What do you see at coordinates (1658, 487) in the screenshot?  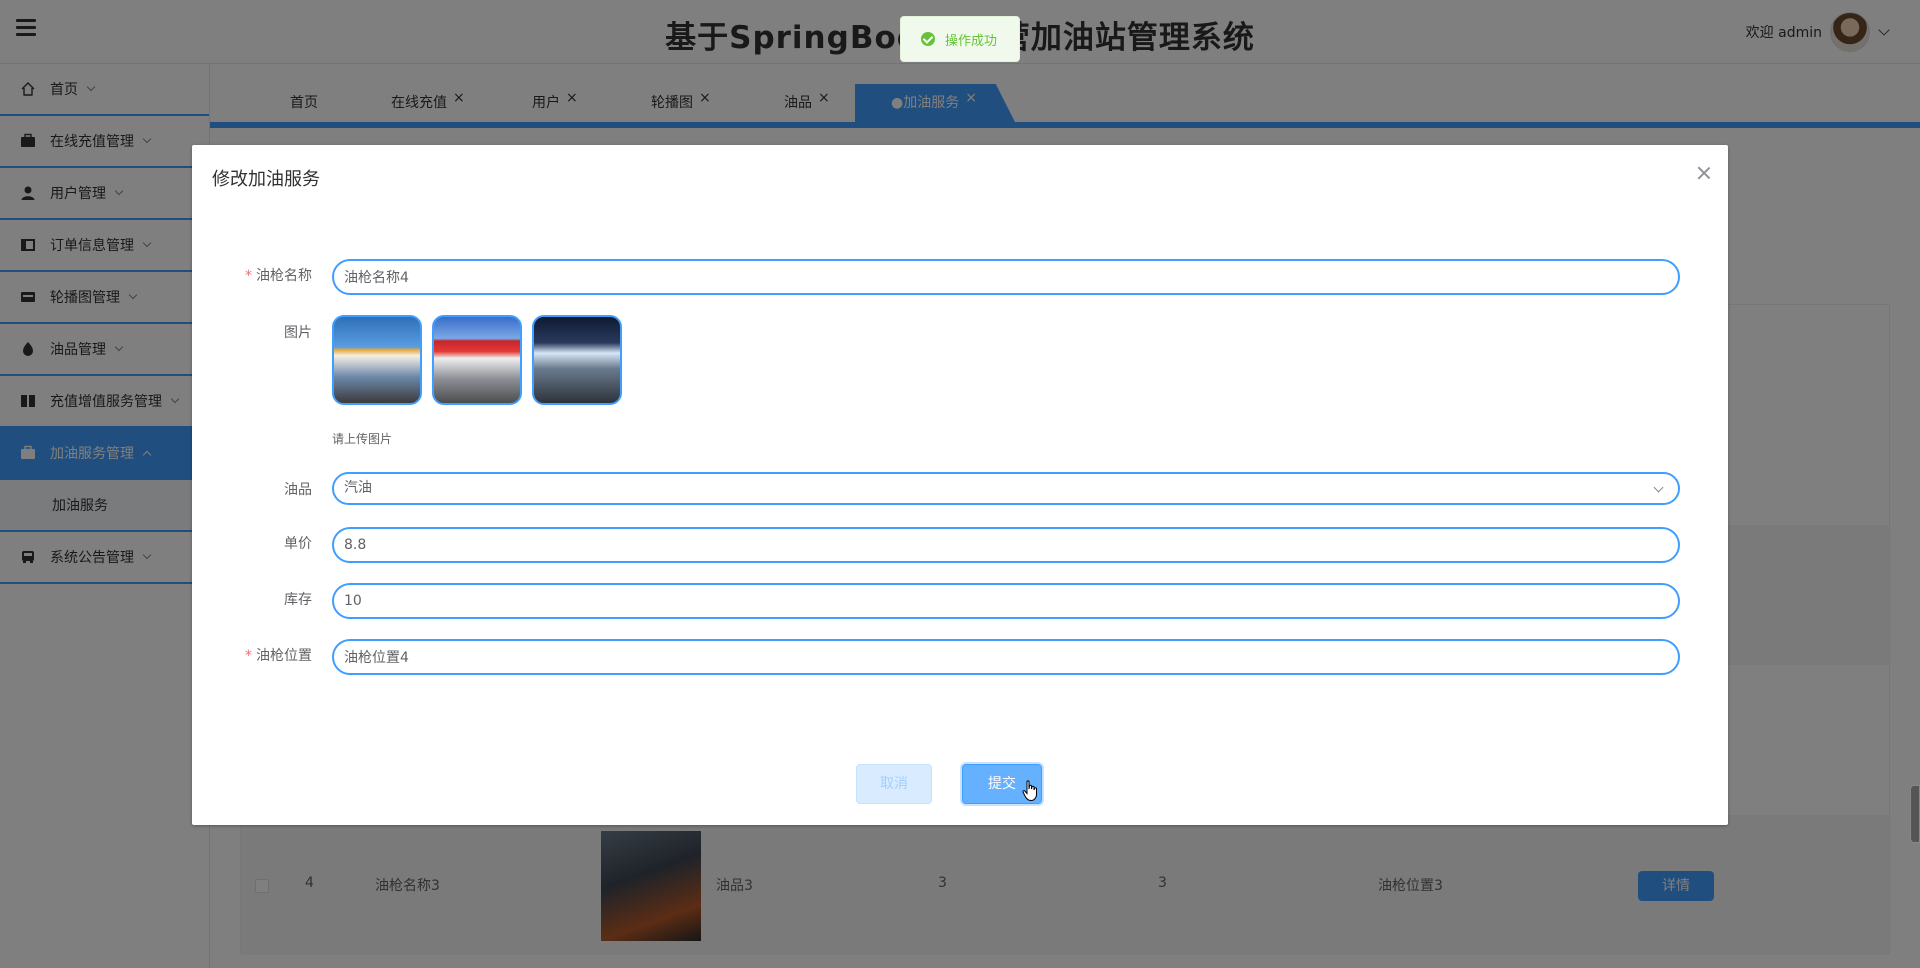 I see `chevron-down-icon` at bounding box center [1658, 487].